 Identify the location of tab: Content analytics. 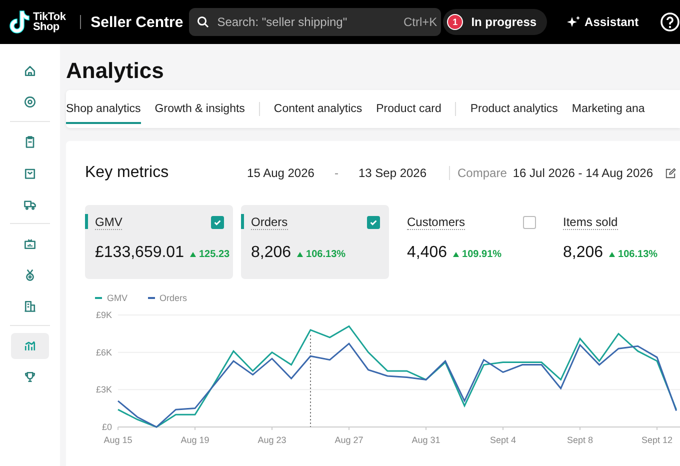
(318, 109).